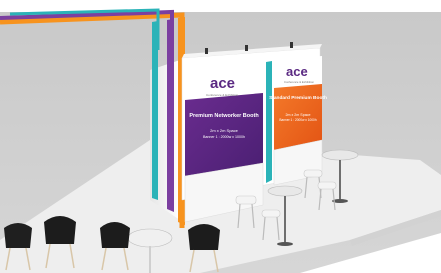 The image size is (441, 273). I want to click on left-panel-size: 2m x 2m Space, so click(224, 130).